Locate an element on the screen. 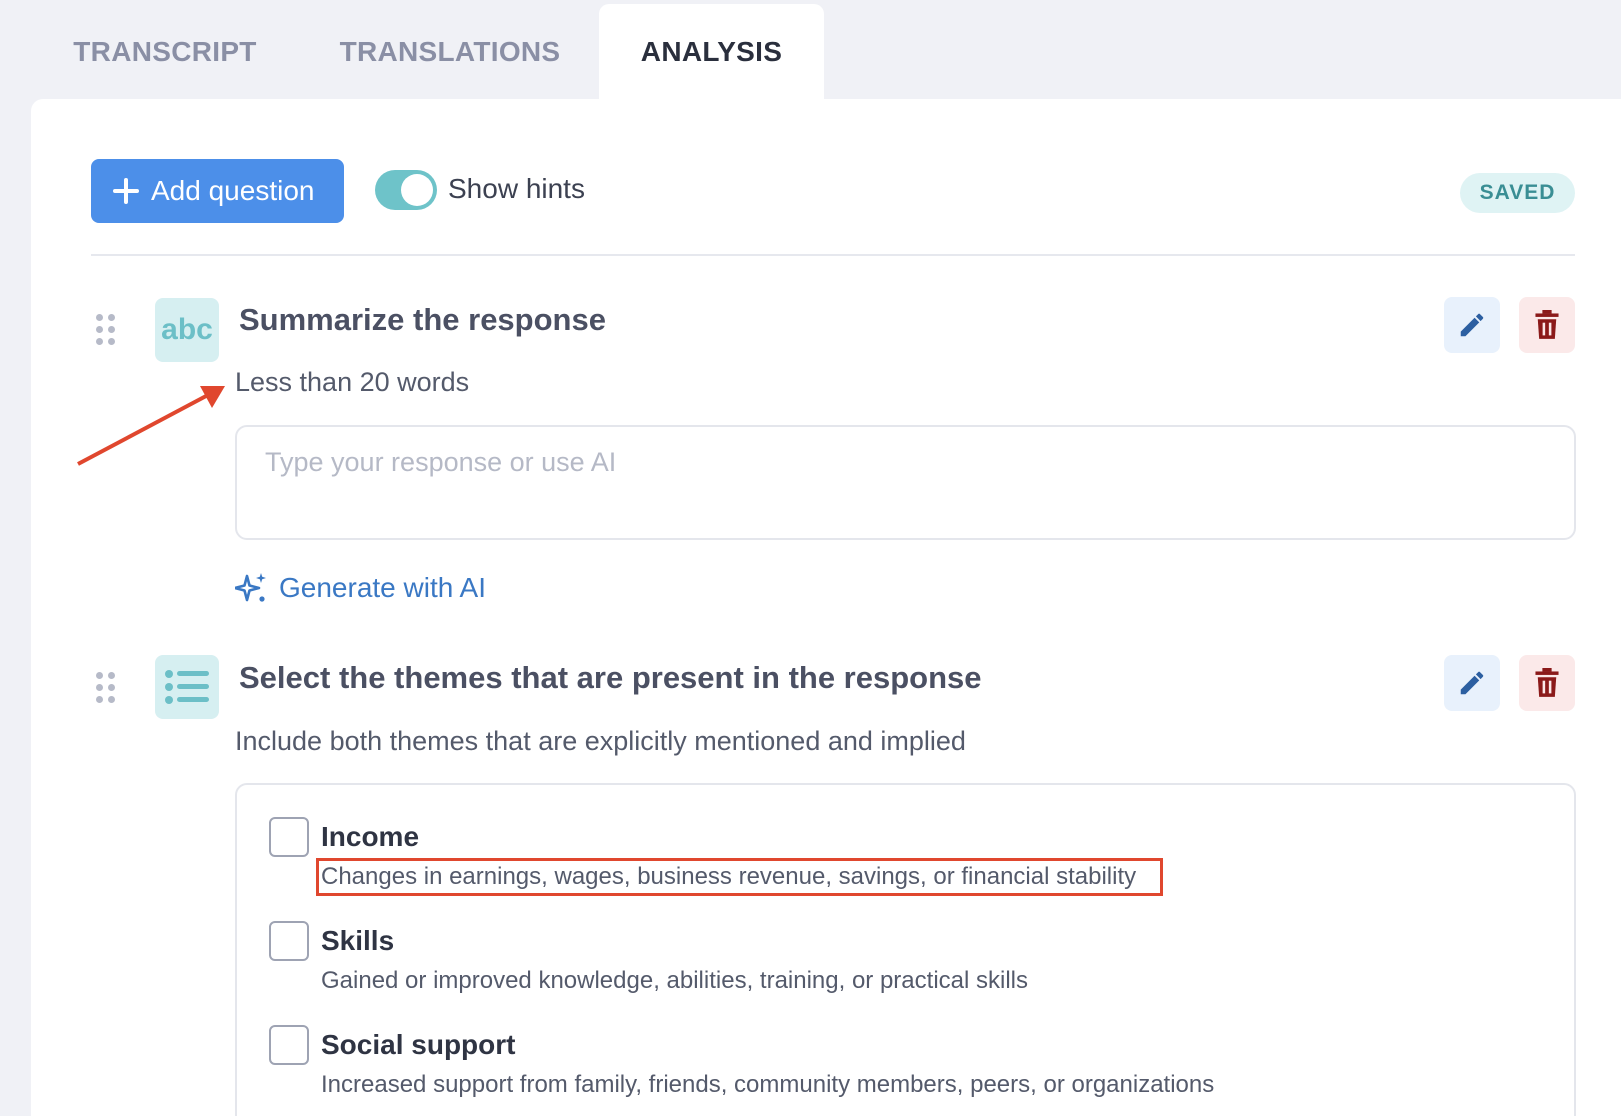 The height and width of the screenshot is (1116, 1621). theme-name: Income is located at coordinates (370, 836).